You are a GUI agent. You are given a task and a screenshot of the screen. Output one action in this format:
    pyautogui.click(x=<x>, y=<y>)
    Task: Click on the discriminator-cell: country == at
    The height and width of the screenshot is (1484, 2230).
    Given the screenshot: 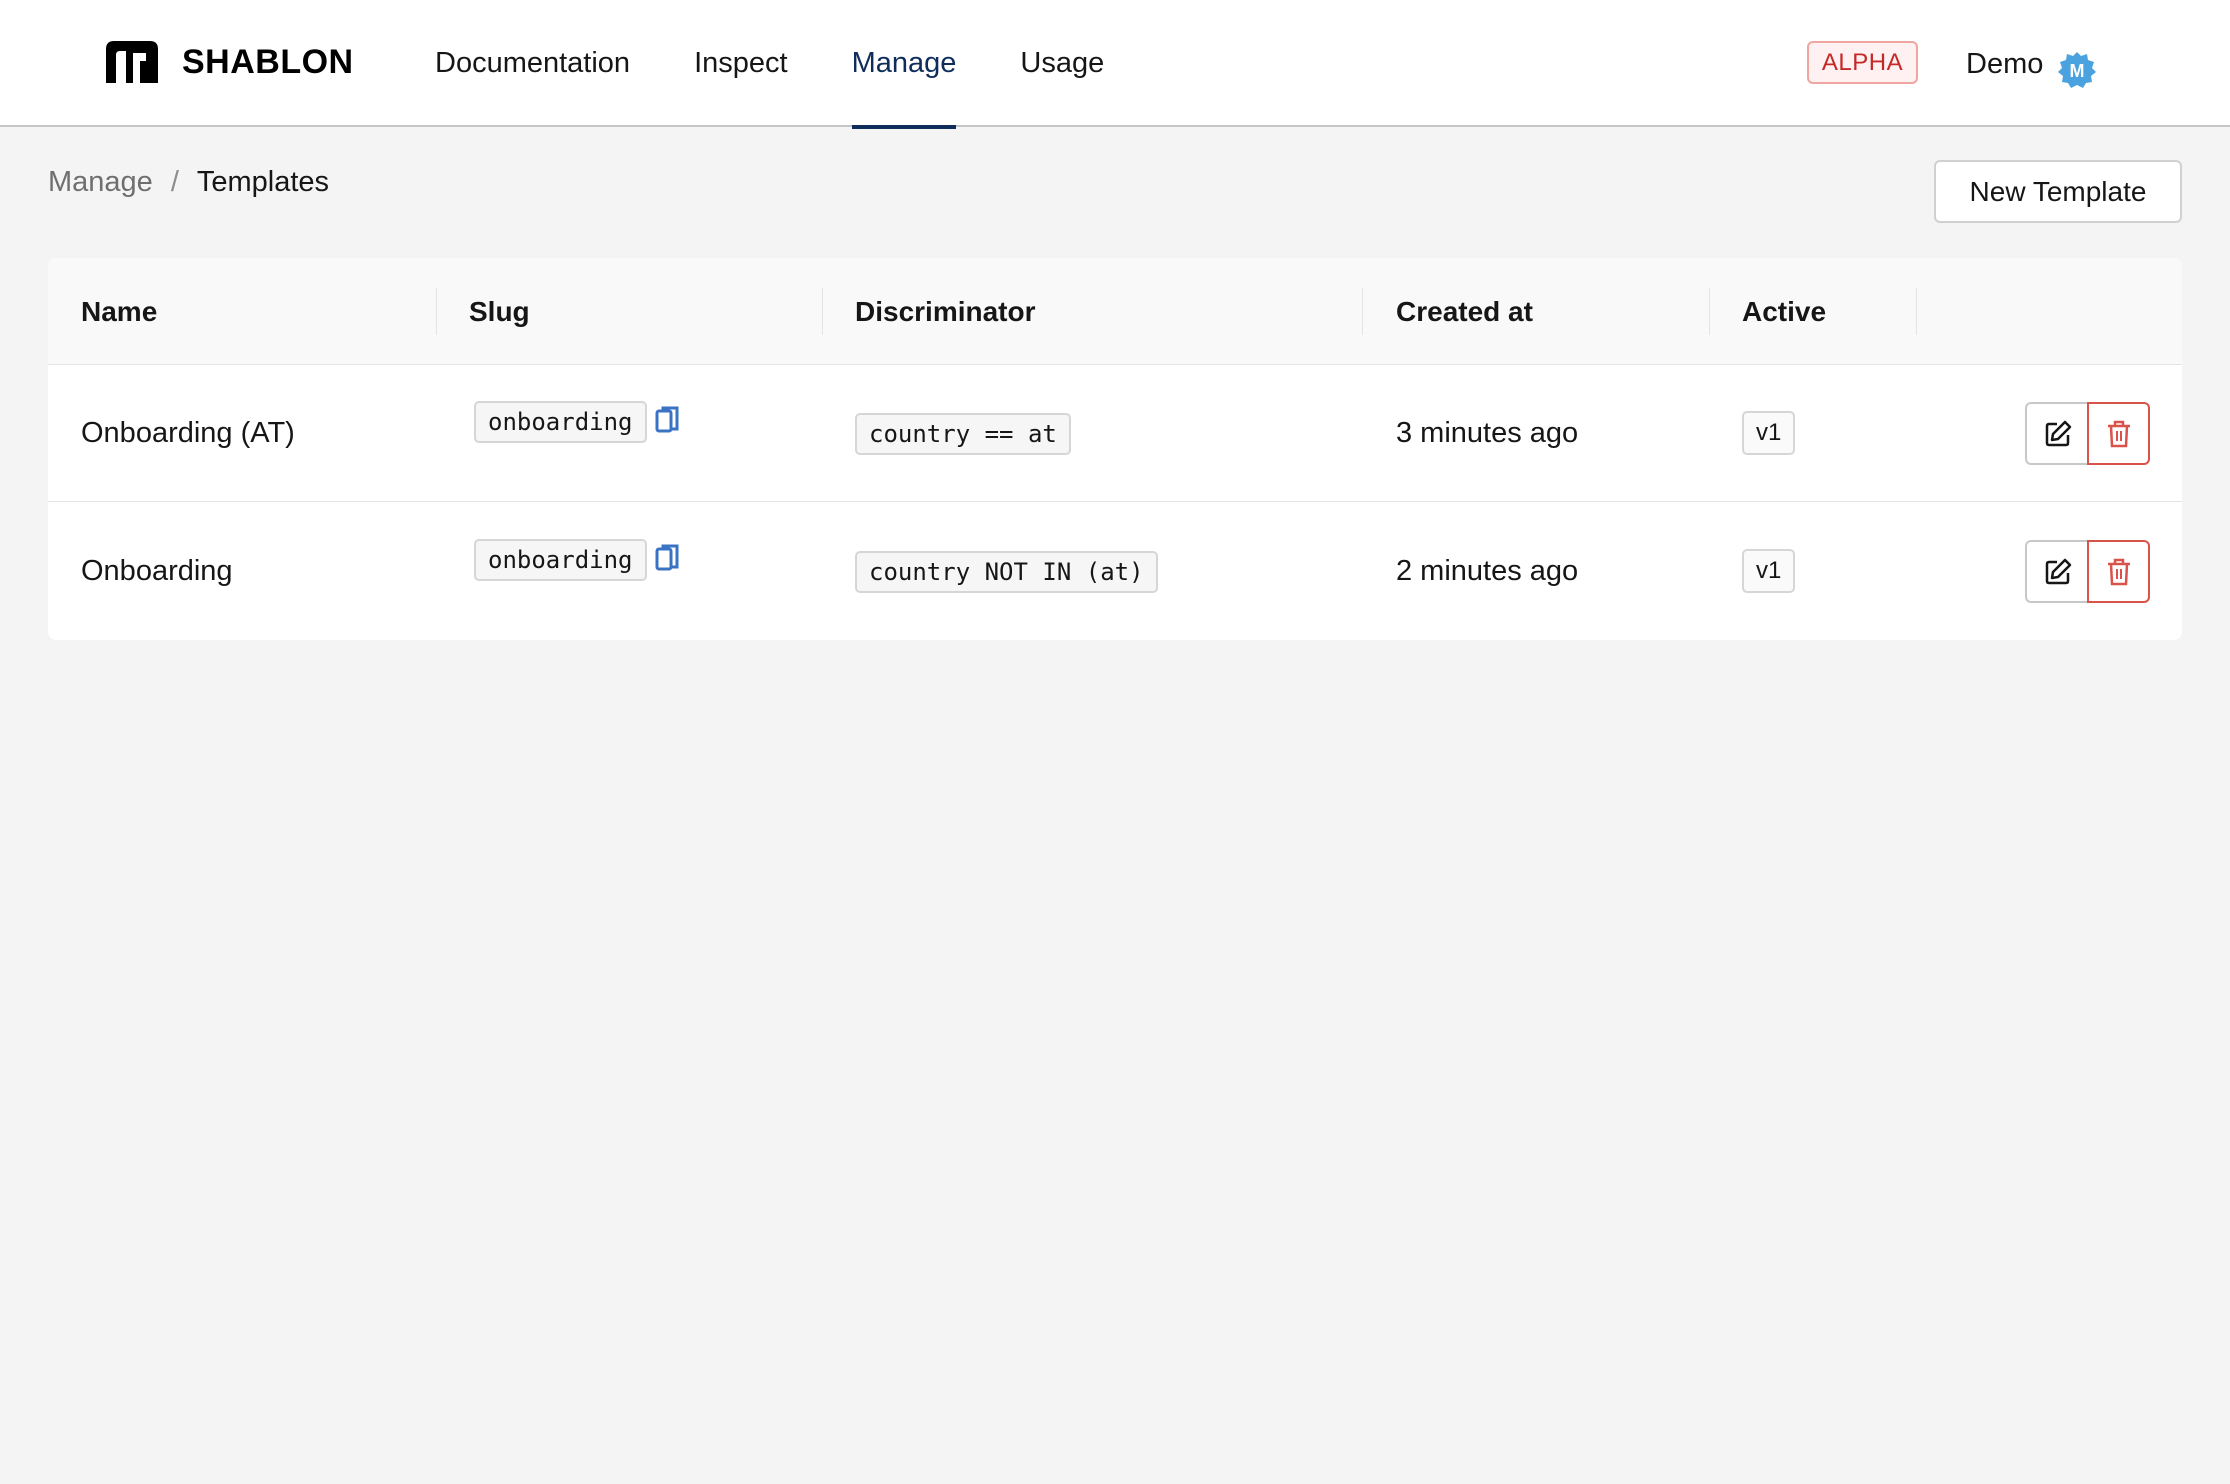 What is the action you would take?
    pyautogui.click(x=963, y=434)
    